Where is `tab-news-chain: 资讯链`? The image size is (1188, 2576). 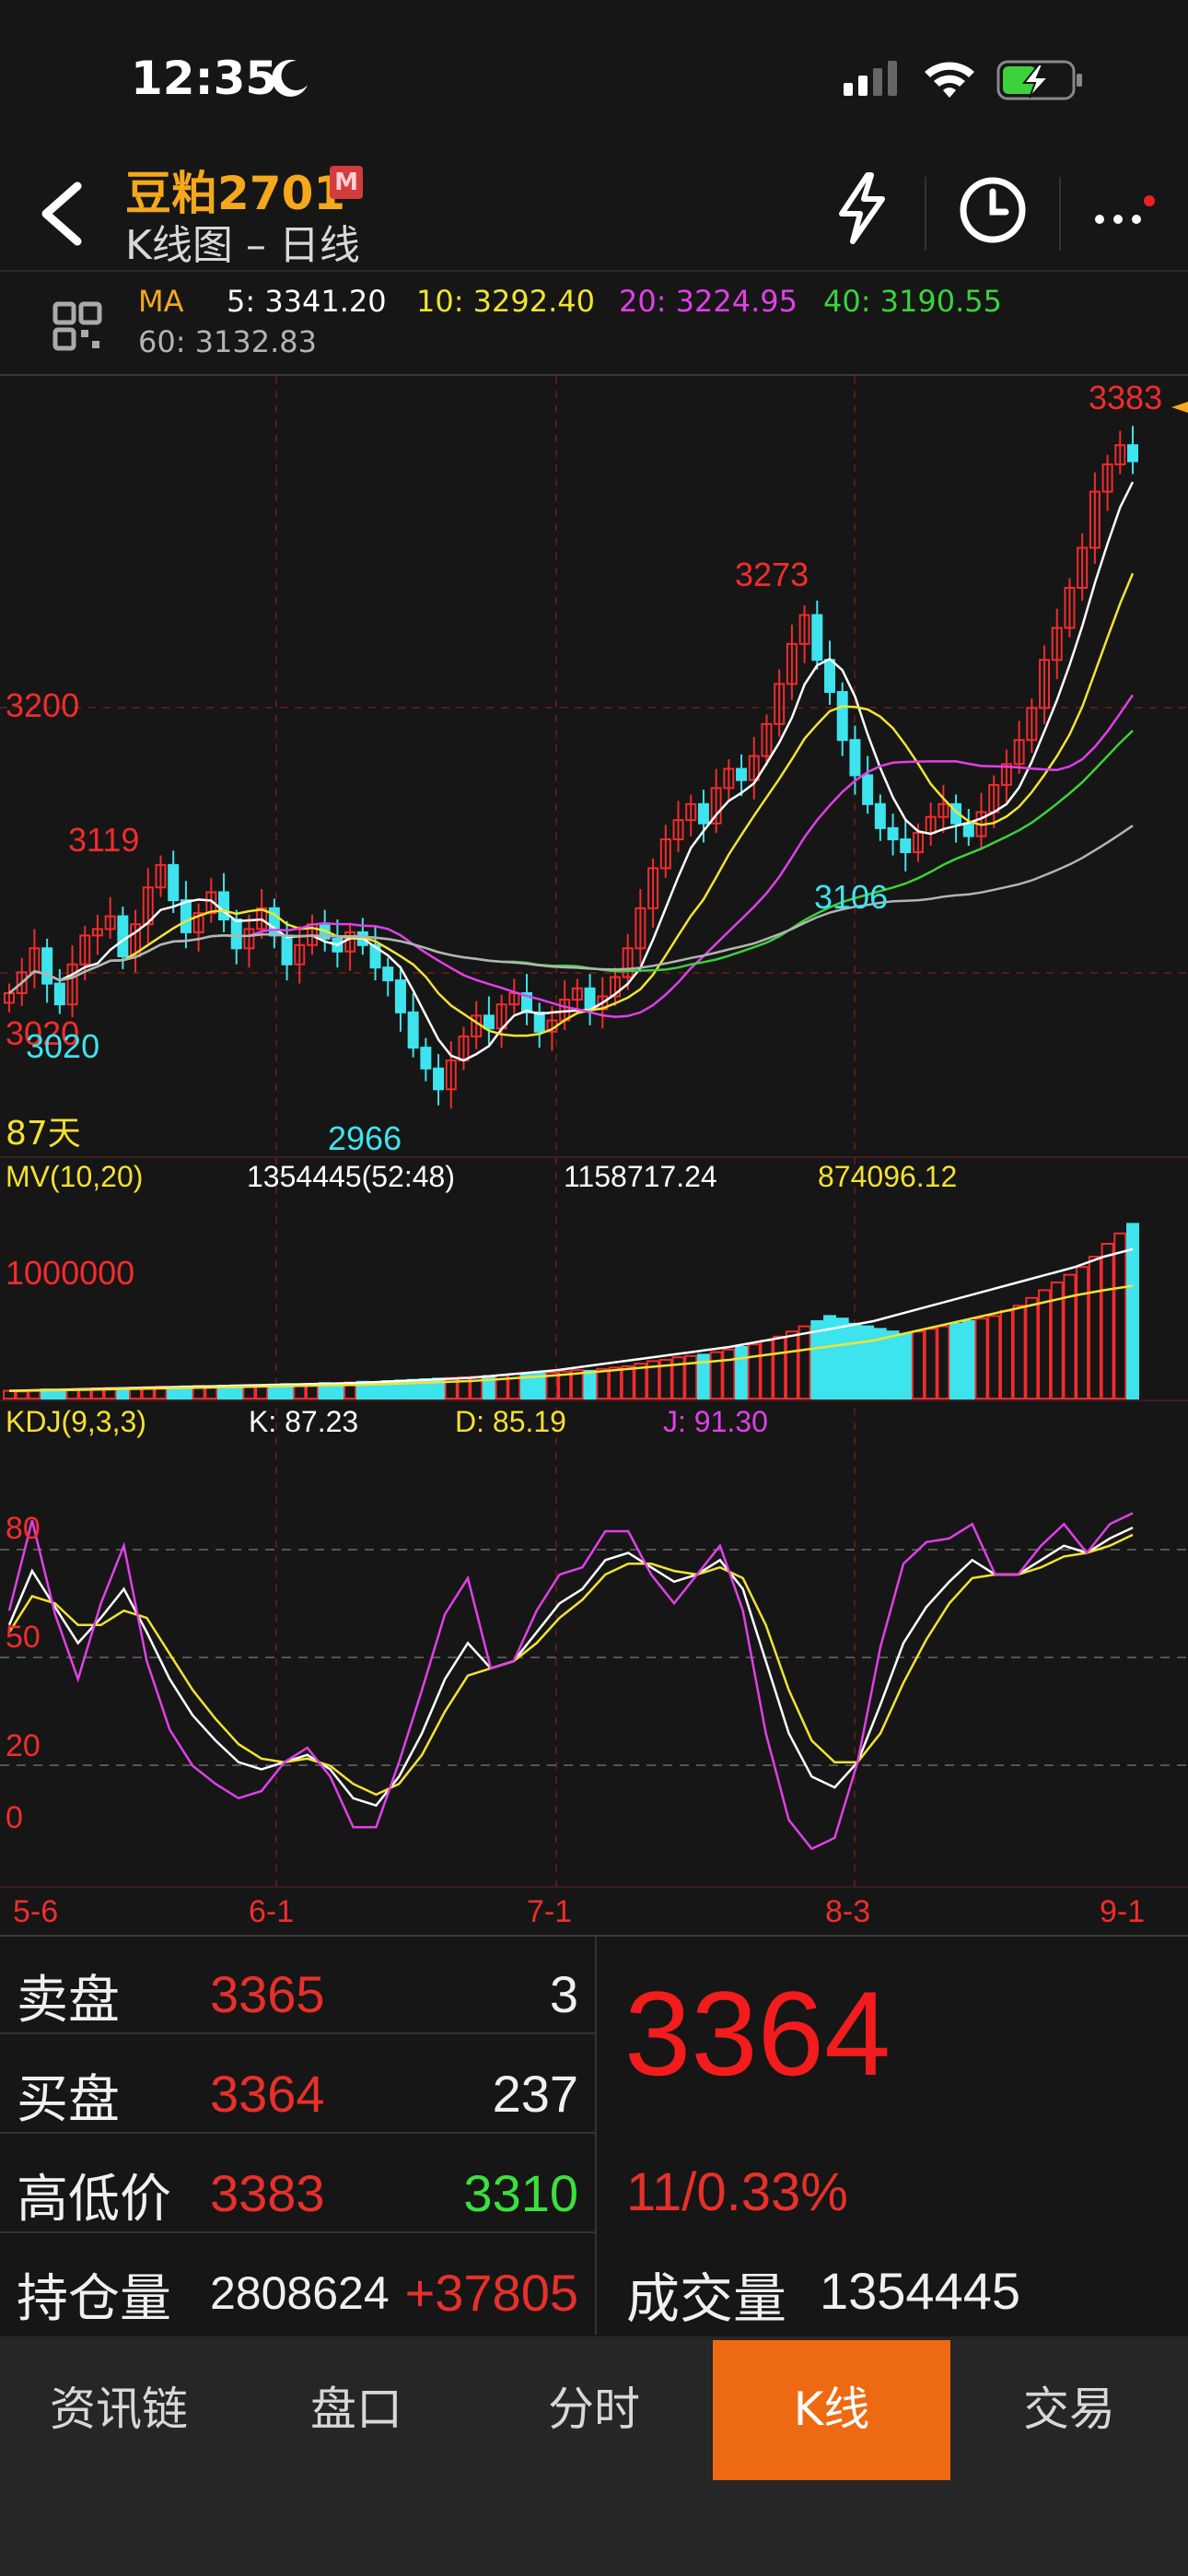 tab-news-chain: 资讯链 is located at coordinates (119, 2410).